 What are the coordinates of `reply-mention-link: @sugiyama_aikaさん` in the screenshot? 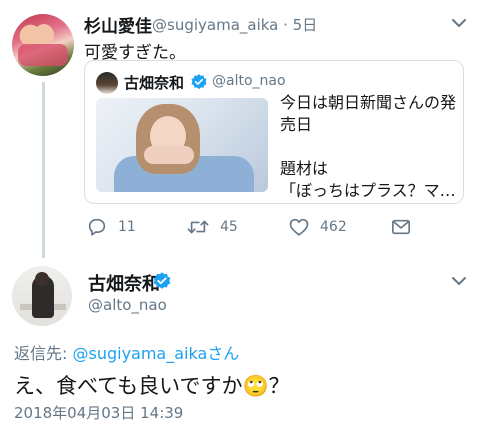 It's located at (155, 353).